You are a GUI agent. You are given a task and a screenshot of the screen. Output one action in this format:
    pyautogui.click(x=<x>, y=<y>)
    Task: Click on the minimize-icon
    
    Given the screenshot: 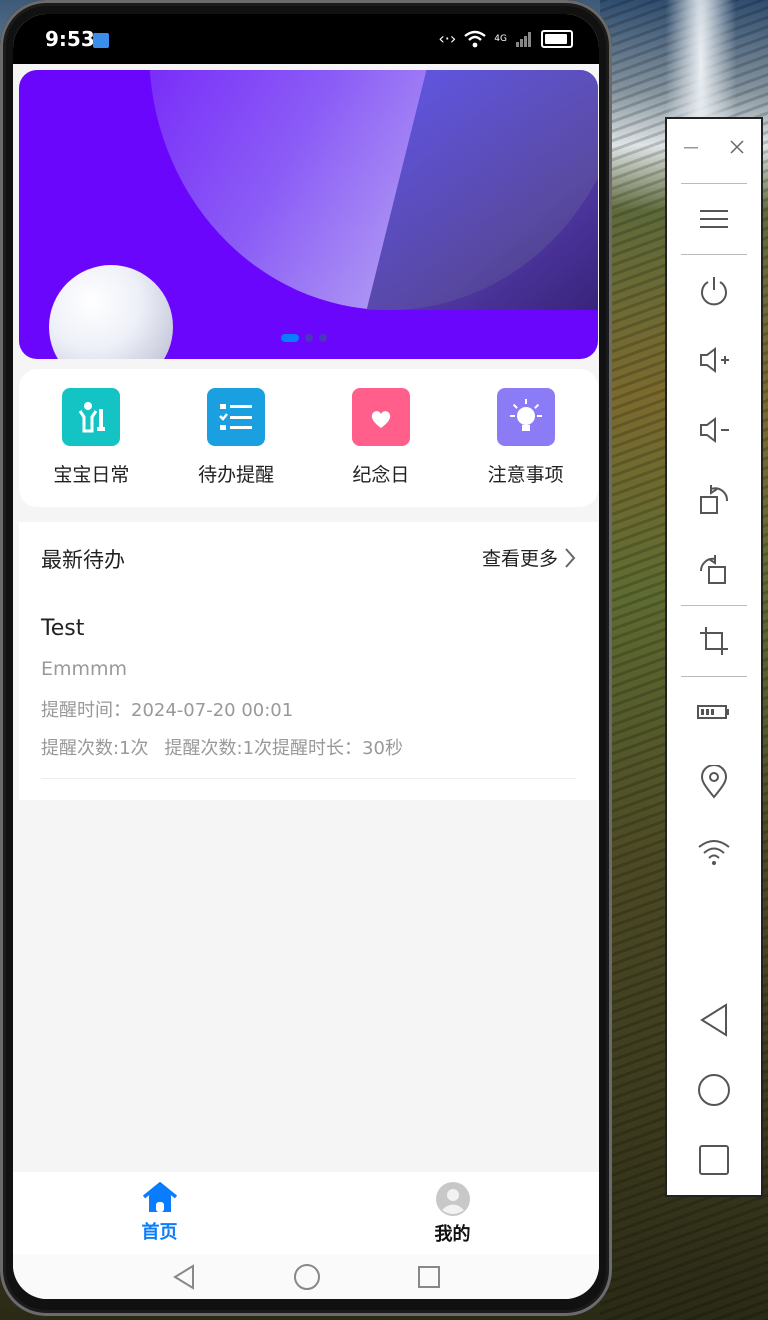 What is the action you would take?
    pyautogui.click(x=691, y=147)
    